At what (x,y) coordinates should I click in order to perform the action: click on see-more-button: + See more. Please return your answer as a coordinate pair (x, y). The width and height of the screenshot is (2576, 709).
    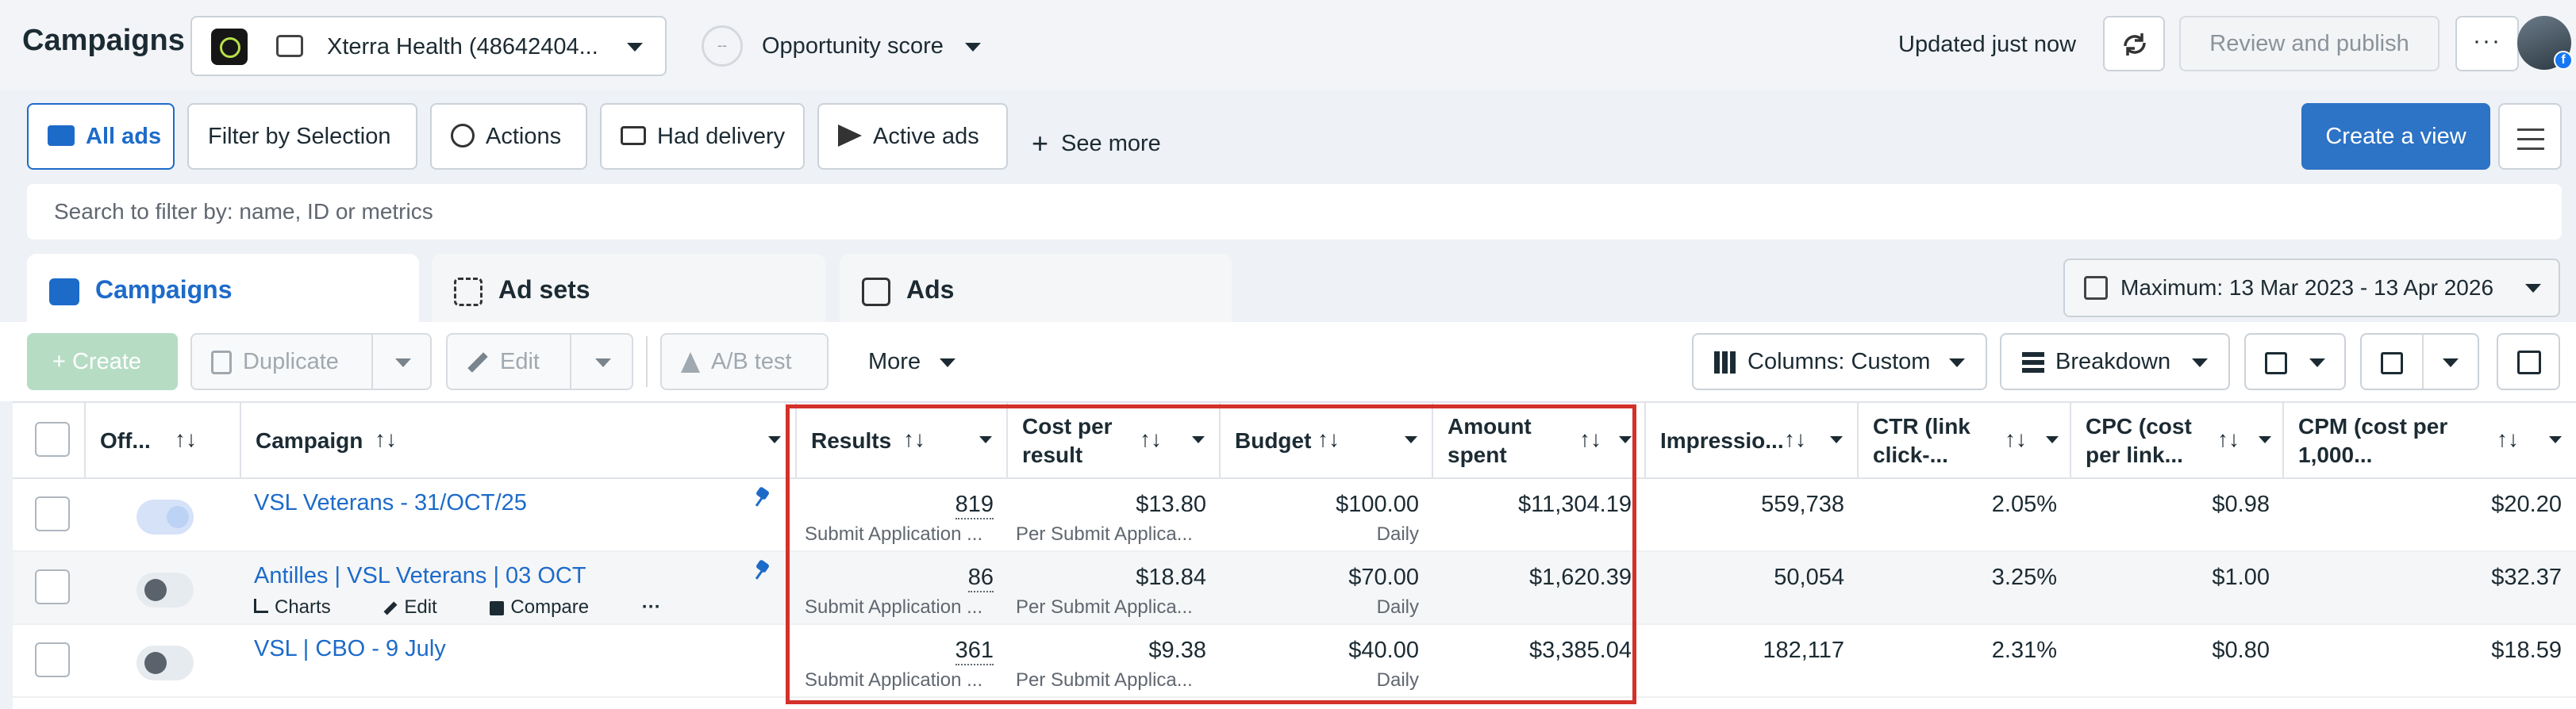
    Looking at the image, I should click on (1096, 143).